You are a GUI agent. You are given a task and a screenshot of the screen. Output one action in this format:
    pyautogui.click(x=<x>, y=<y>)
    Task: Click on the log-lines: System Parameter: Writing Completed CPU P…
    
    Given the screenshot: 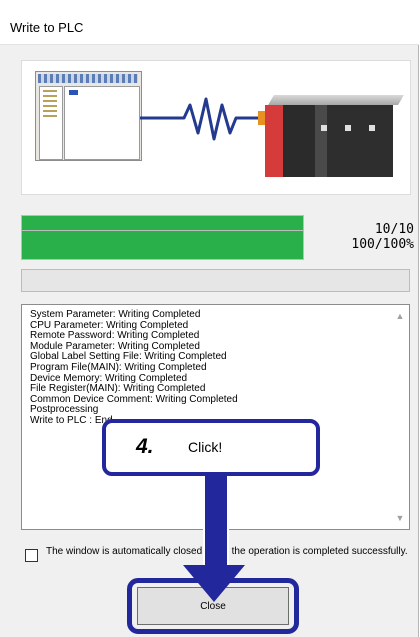 What is the action you would take?
    pyautogui.click(x=134, y=368)
    